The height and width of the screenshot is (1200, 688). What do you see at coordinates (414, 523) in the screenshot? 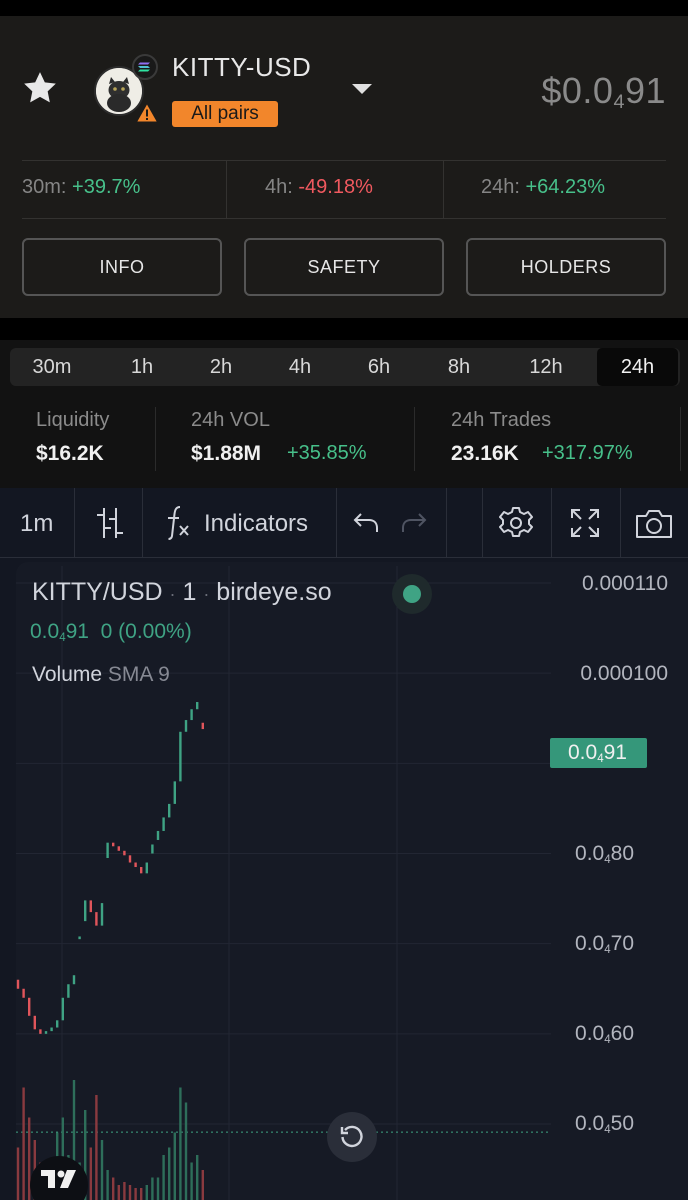
I see `redo-icon` at bounding box center [414, 523].